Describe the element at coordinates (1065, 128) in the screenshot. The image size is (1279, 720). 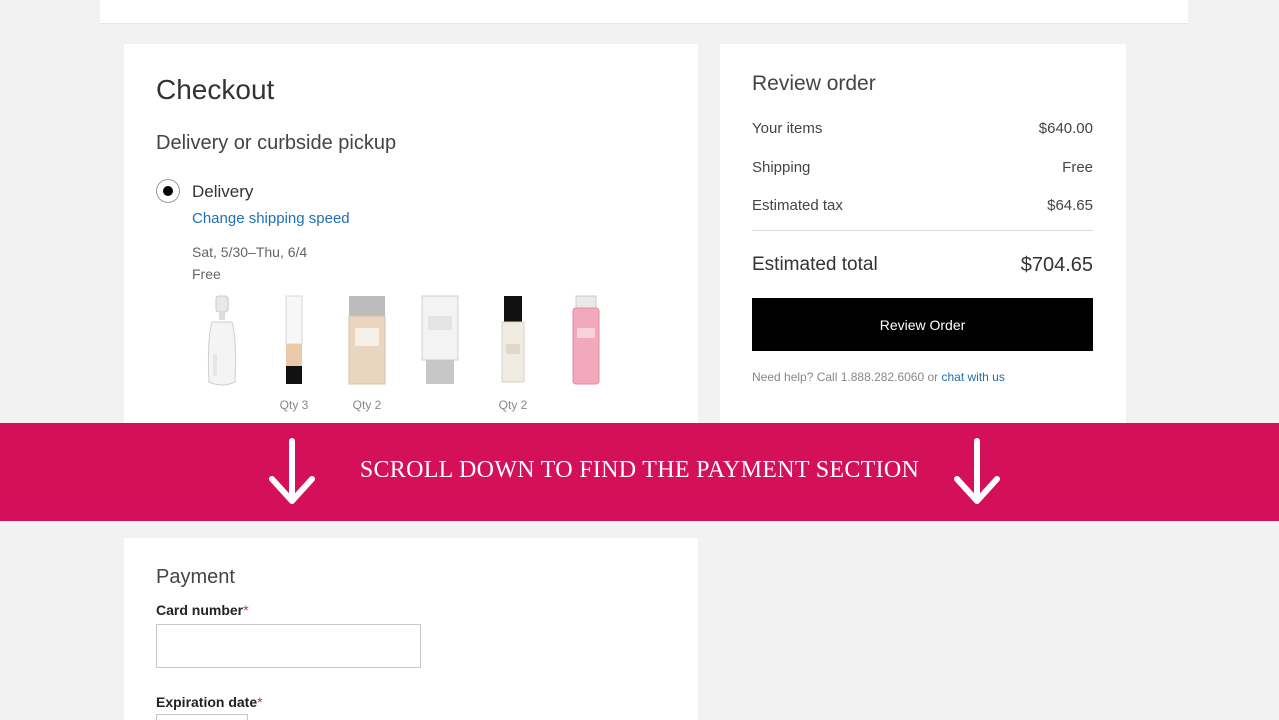
I see `items-value: $640.00` at that location.